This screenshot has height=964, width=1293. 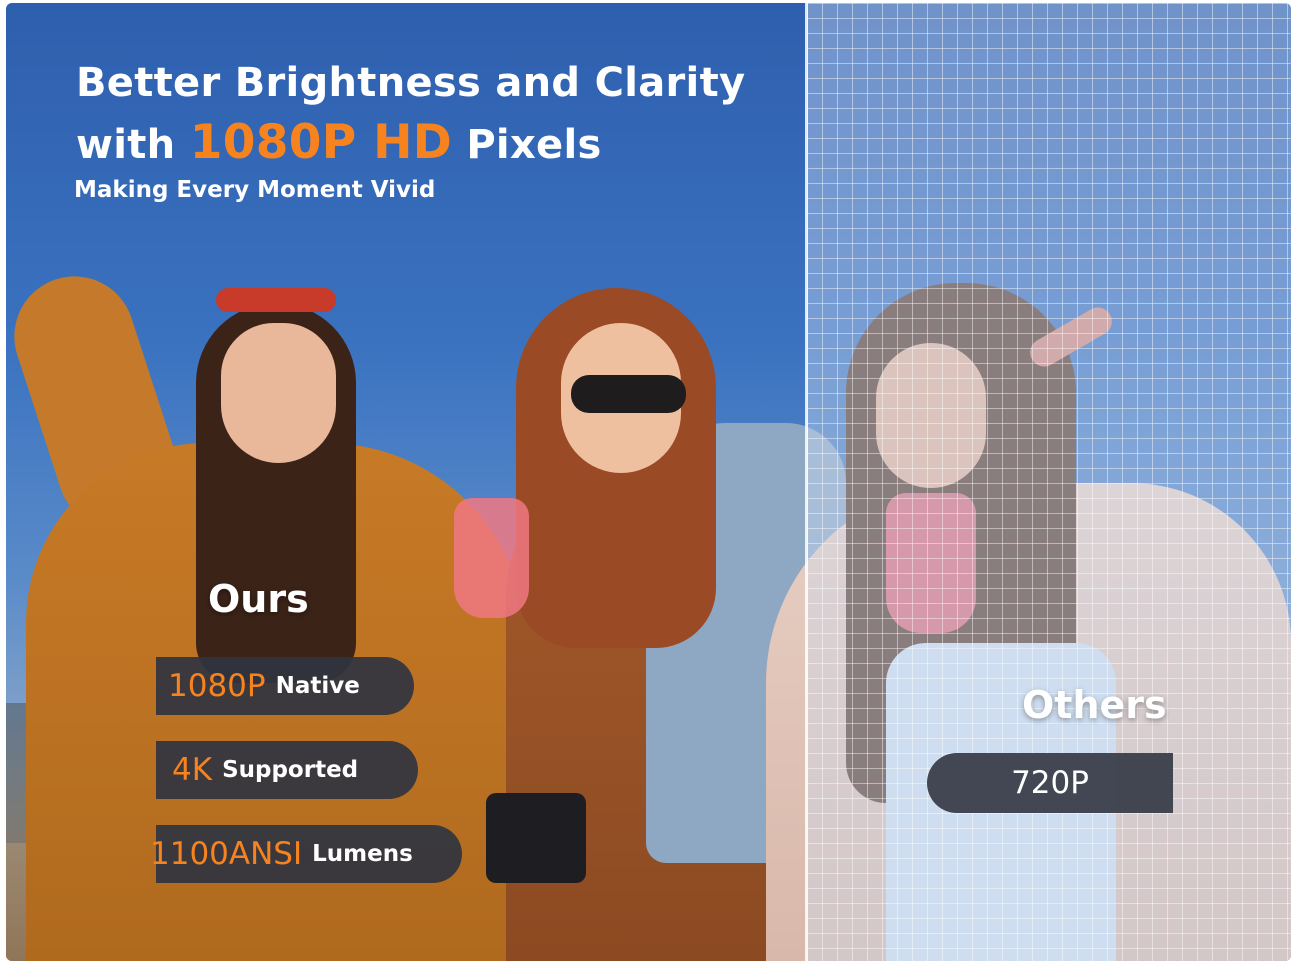 What do you see at coordinates (362, 854) in the screenshot?
I see `spec-caption: Lumens` at bounding box center [362, 854].